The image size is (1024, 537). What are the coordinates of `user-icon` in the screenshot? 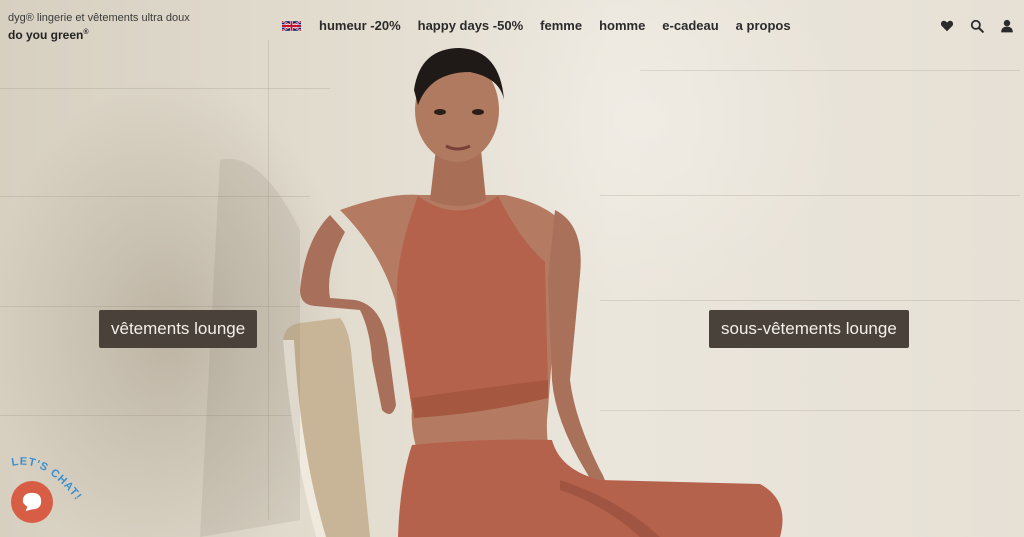 It's located at (1007, 26).